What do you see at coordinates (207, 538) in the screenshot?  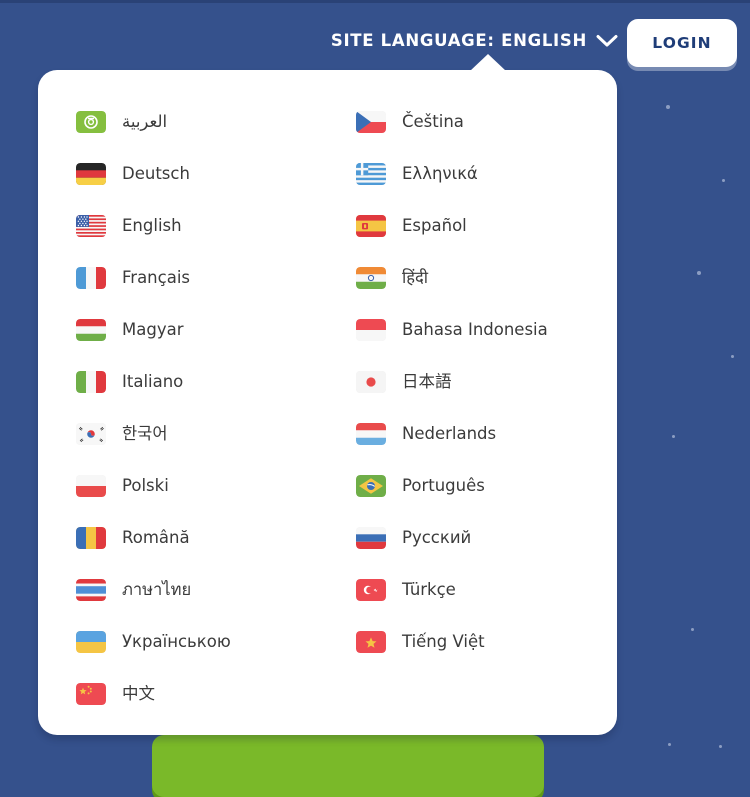 I see `language-option-romania: Română` at bounding box center [207, 538].